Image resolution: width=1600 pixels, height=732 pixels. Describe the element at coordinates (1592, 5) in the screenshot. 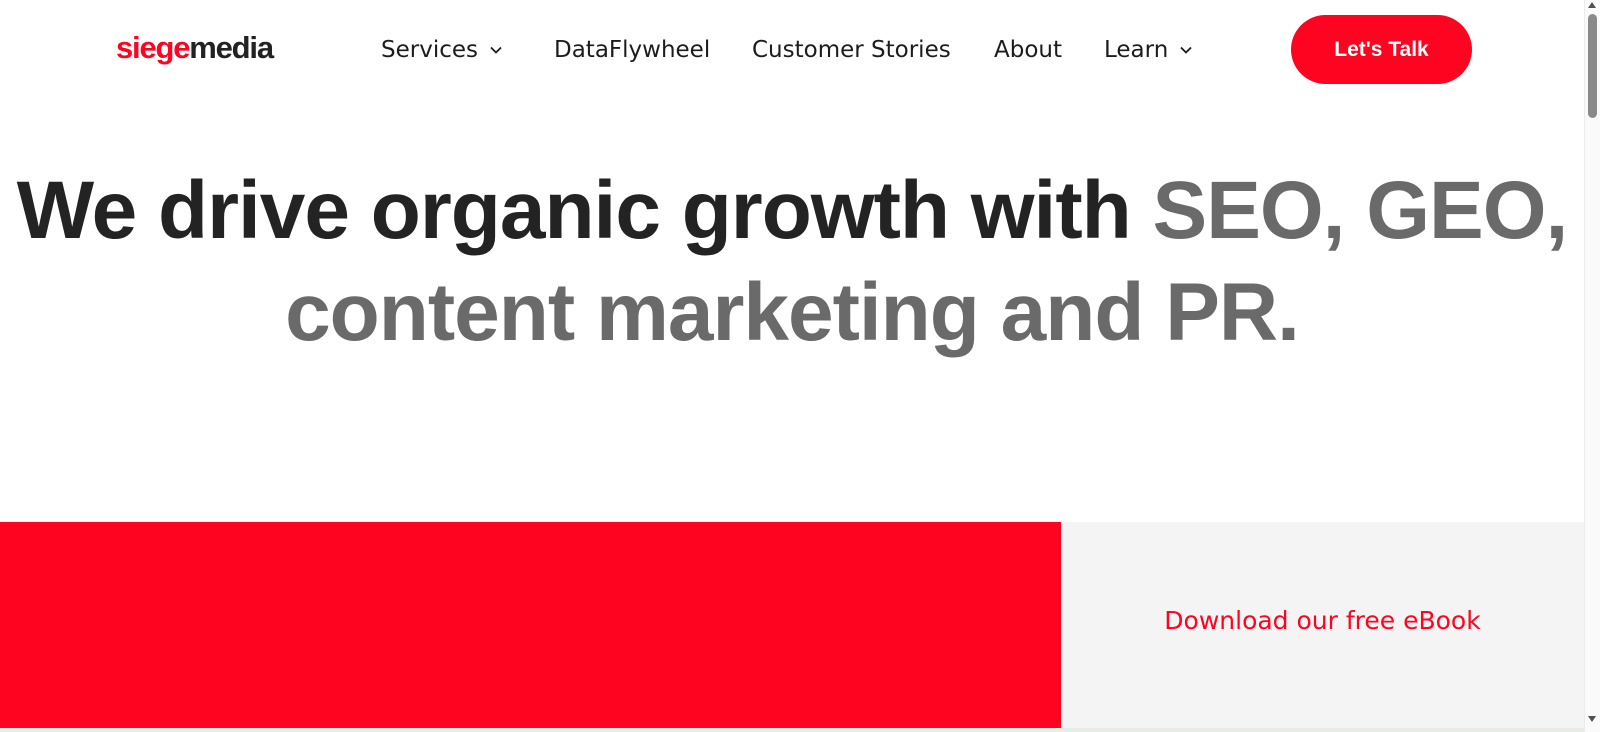

I see `scroll-up-arrow-icon` at that location.